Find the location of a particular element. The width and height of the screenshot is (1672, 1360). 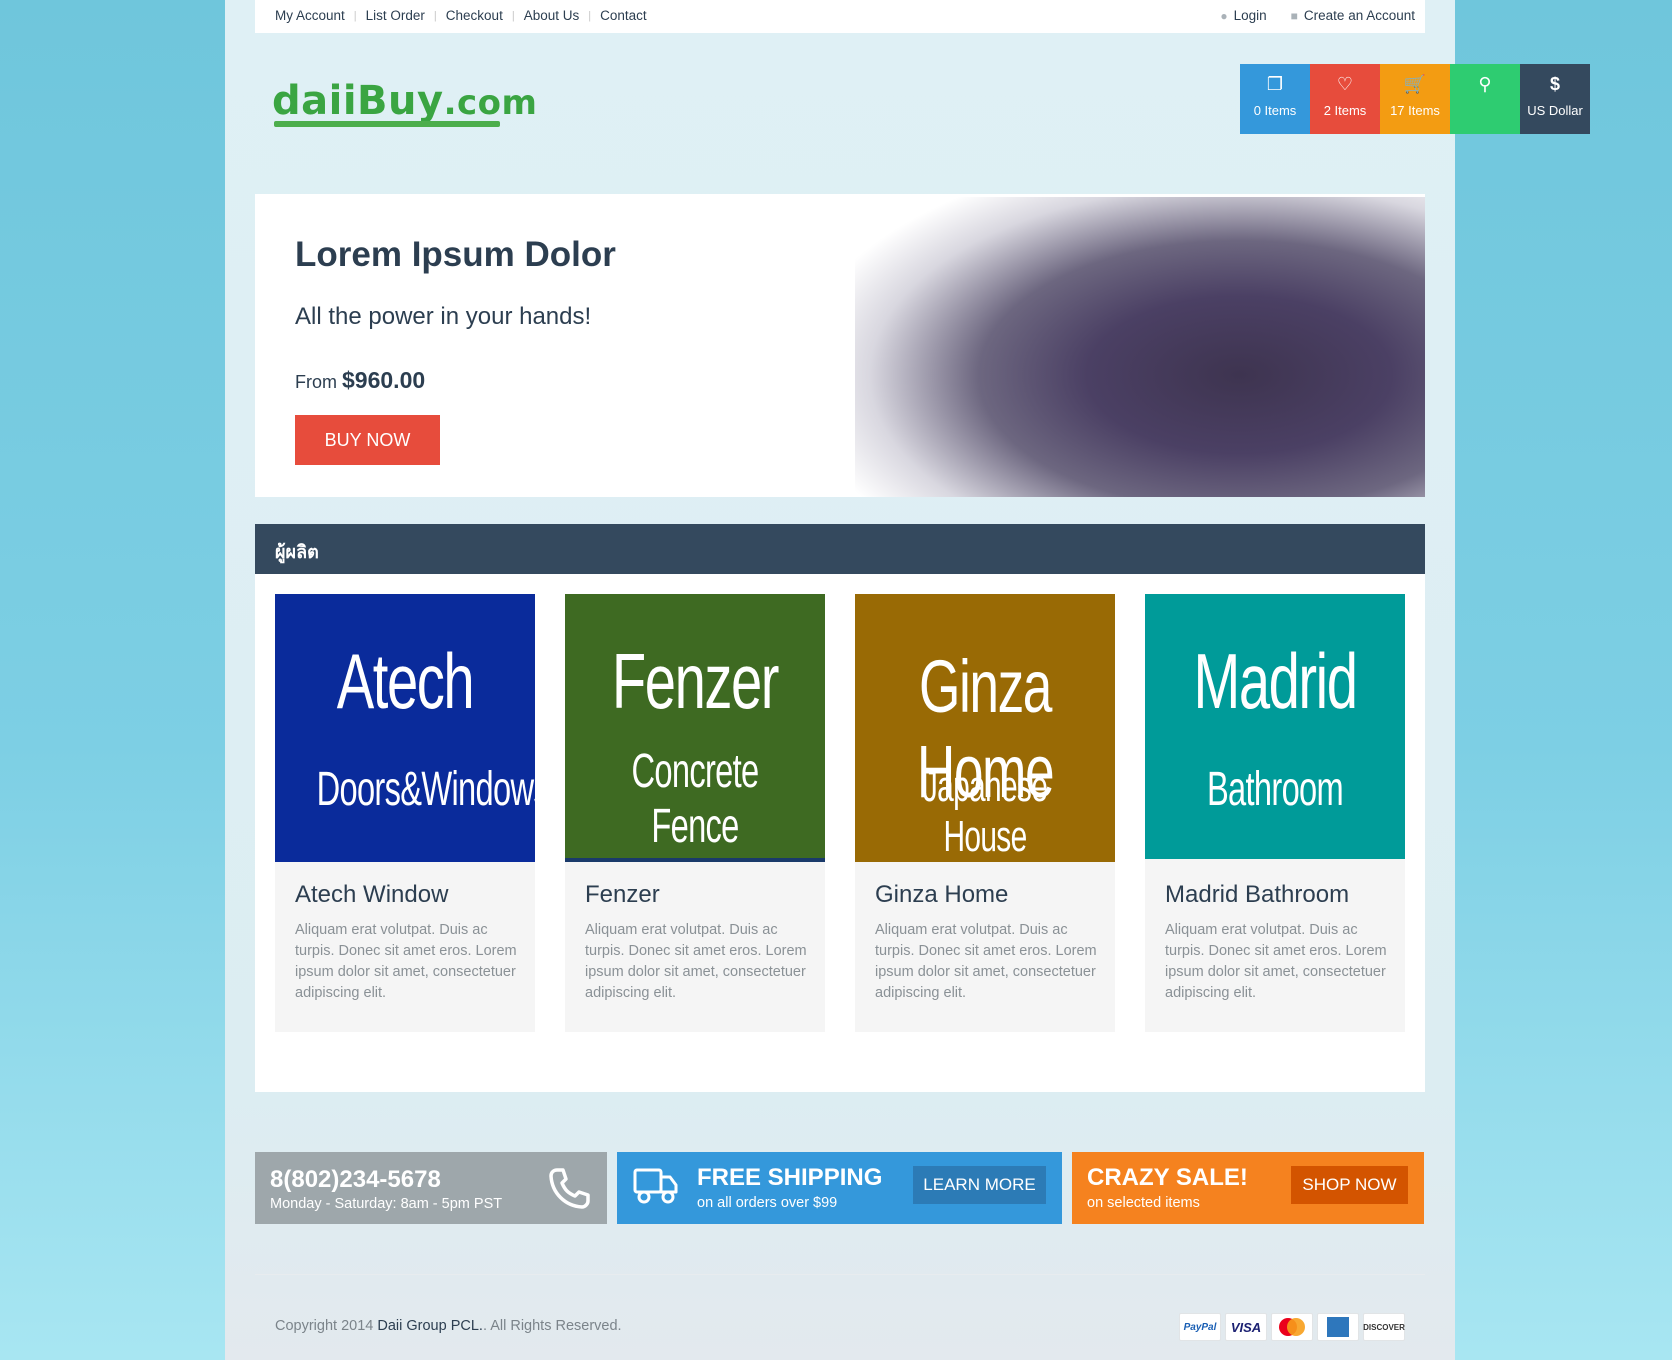

my-account-link: My Account is located at coordinates (310, 15).